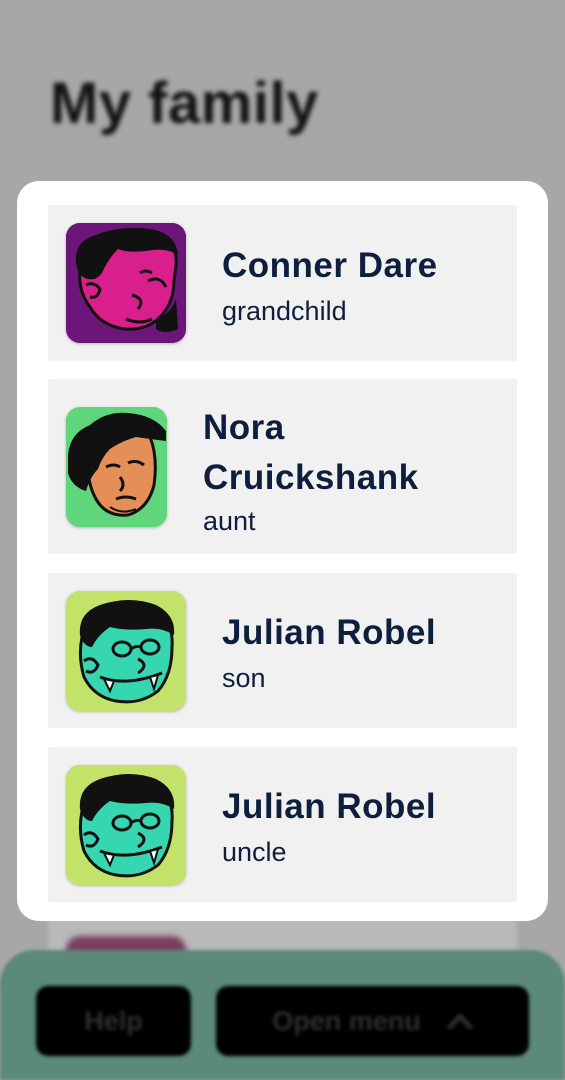 The width and height of the screenshot is (565, 1080). I want to click on family-member-card: Julian Robel uncle, so click(282, 824).